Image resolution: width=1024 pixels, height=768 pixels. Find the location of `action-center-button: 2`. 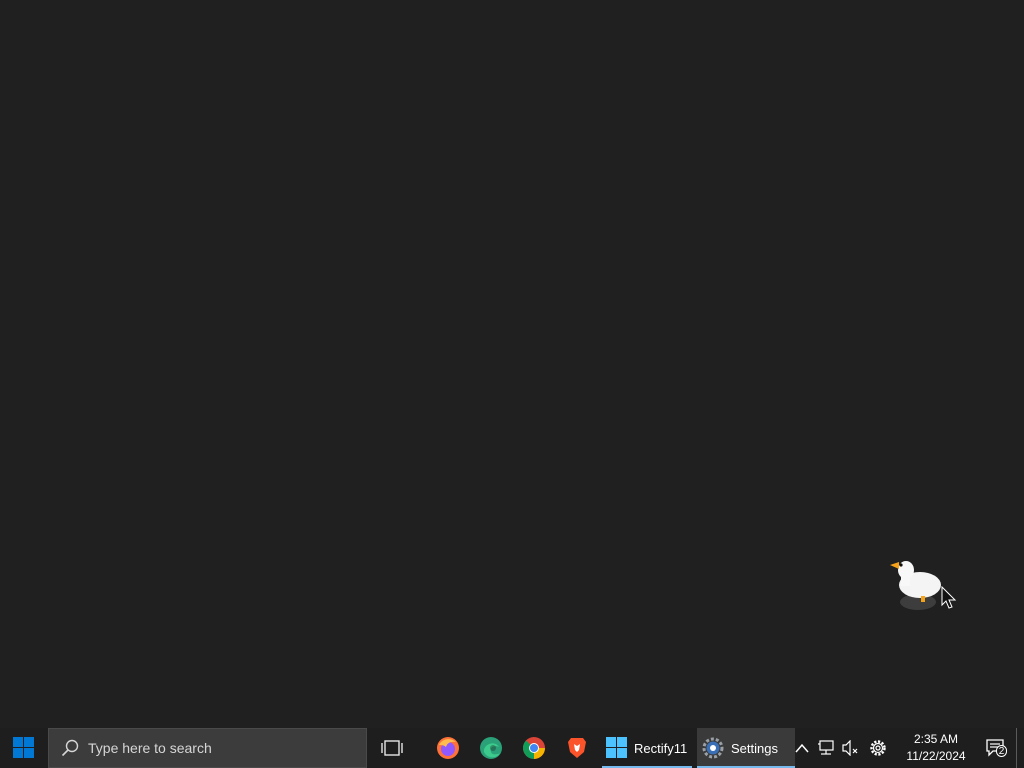

action-center-button: 2 is located at coordinates (996, 748).